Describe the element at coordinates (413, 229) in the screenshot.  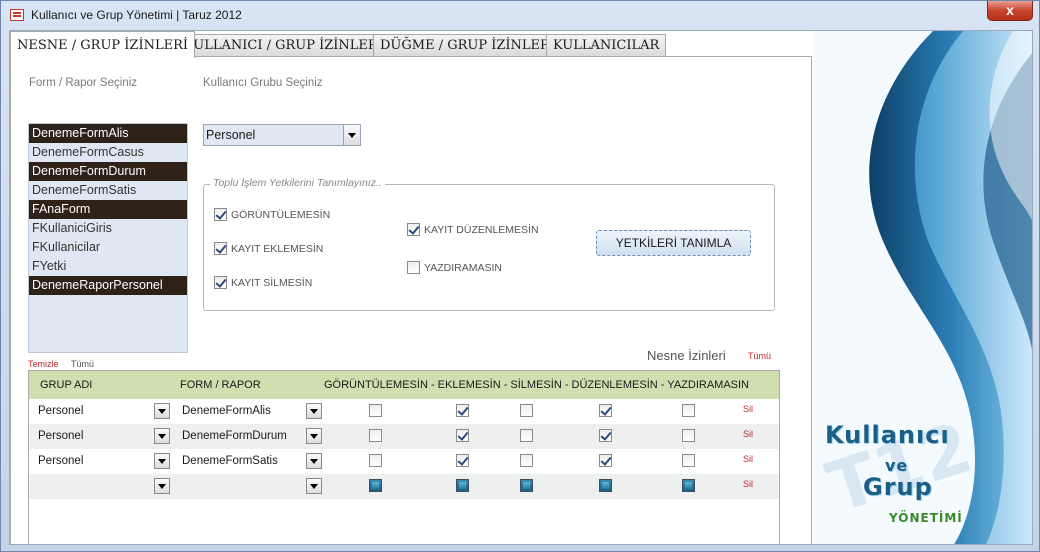
I see `kayit-duzenlemesin-checkbox` at that location.